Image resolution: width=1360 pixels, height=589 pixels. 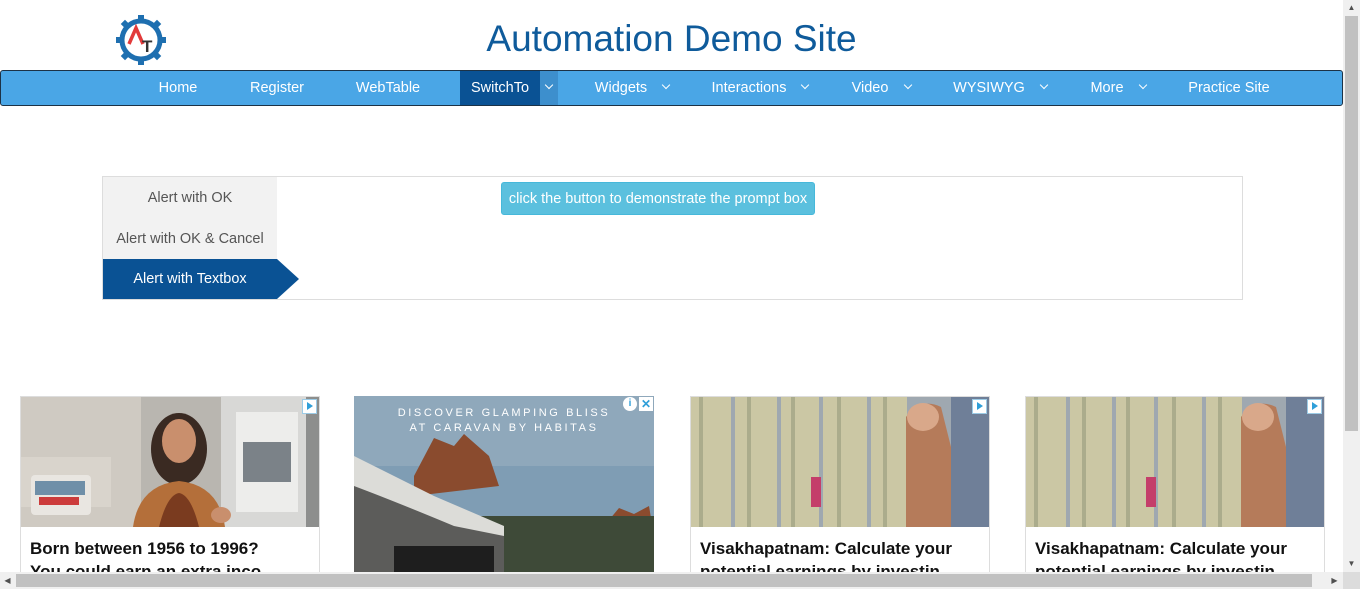 I want to click on switchto-dropdown-icon, so click(x=549, y=88).